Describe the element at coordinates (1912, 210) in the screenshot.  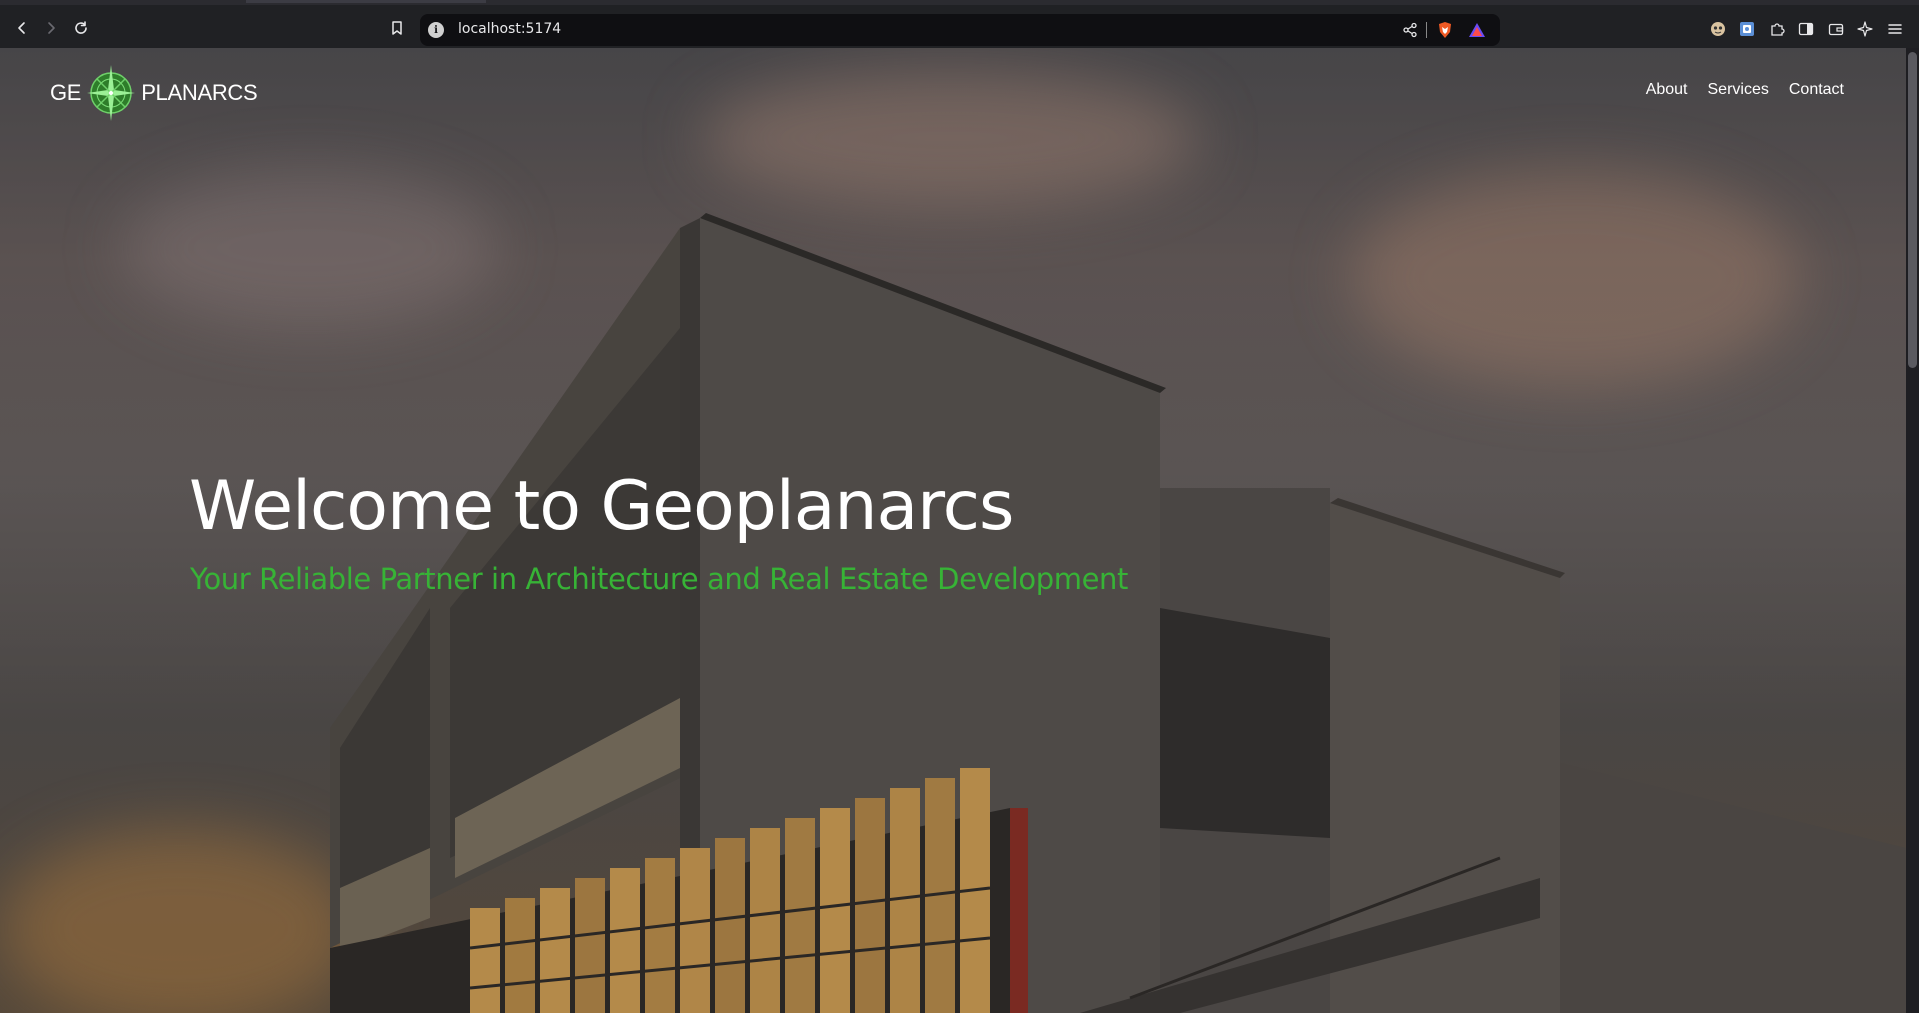
I see `scrollbar-thumb` at that location.